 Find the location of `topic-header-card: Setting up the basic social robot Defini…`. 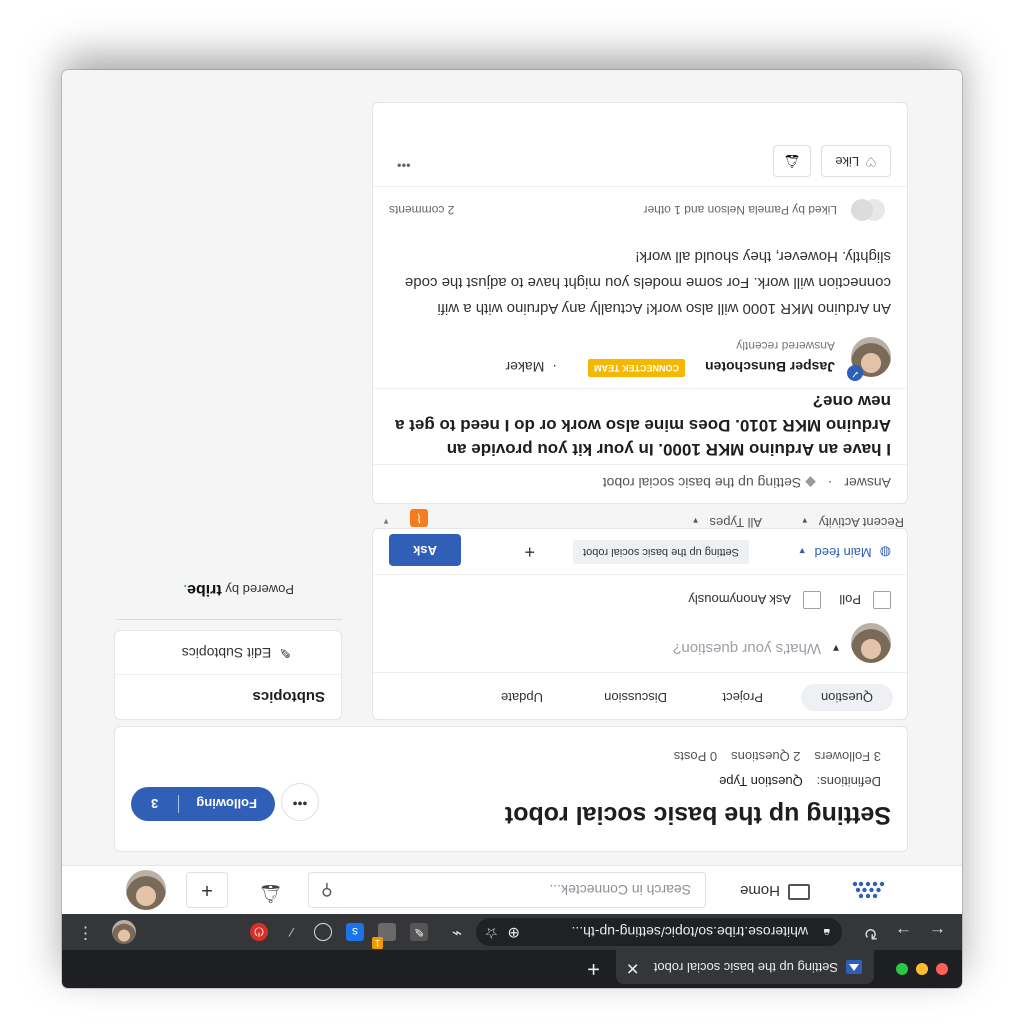

topic-header-card: Setting up the basic social robot Defini… is located at coordinates (511, 789).